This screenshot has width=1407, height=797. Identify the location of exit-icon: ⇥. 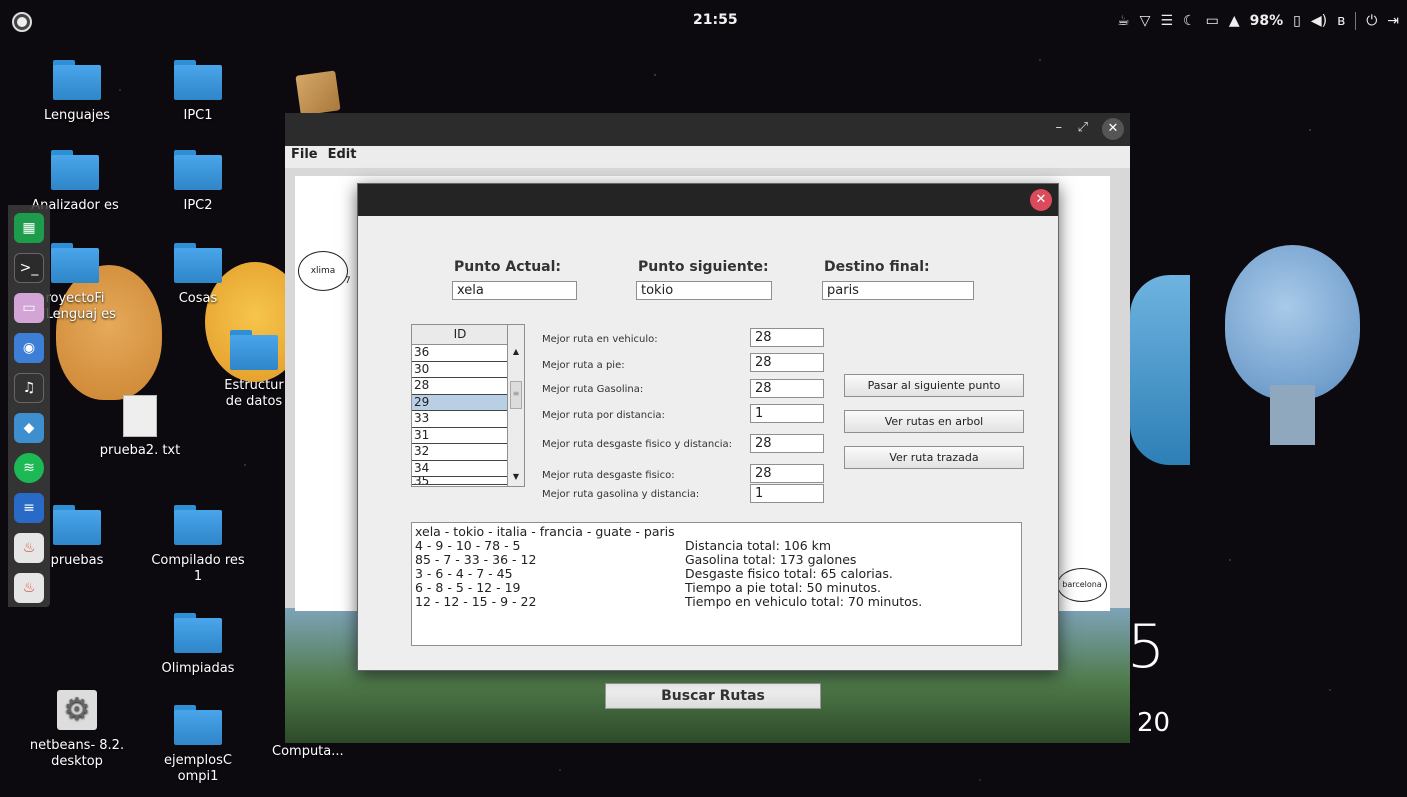
(1393, 21).